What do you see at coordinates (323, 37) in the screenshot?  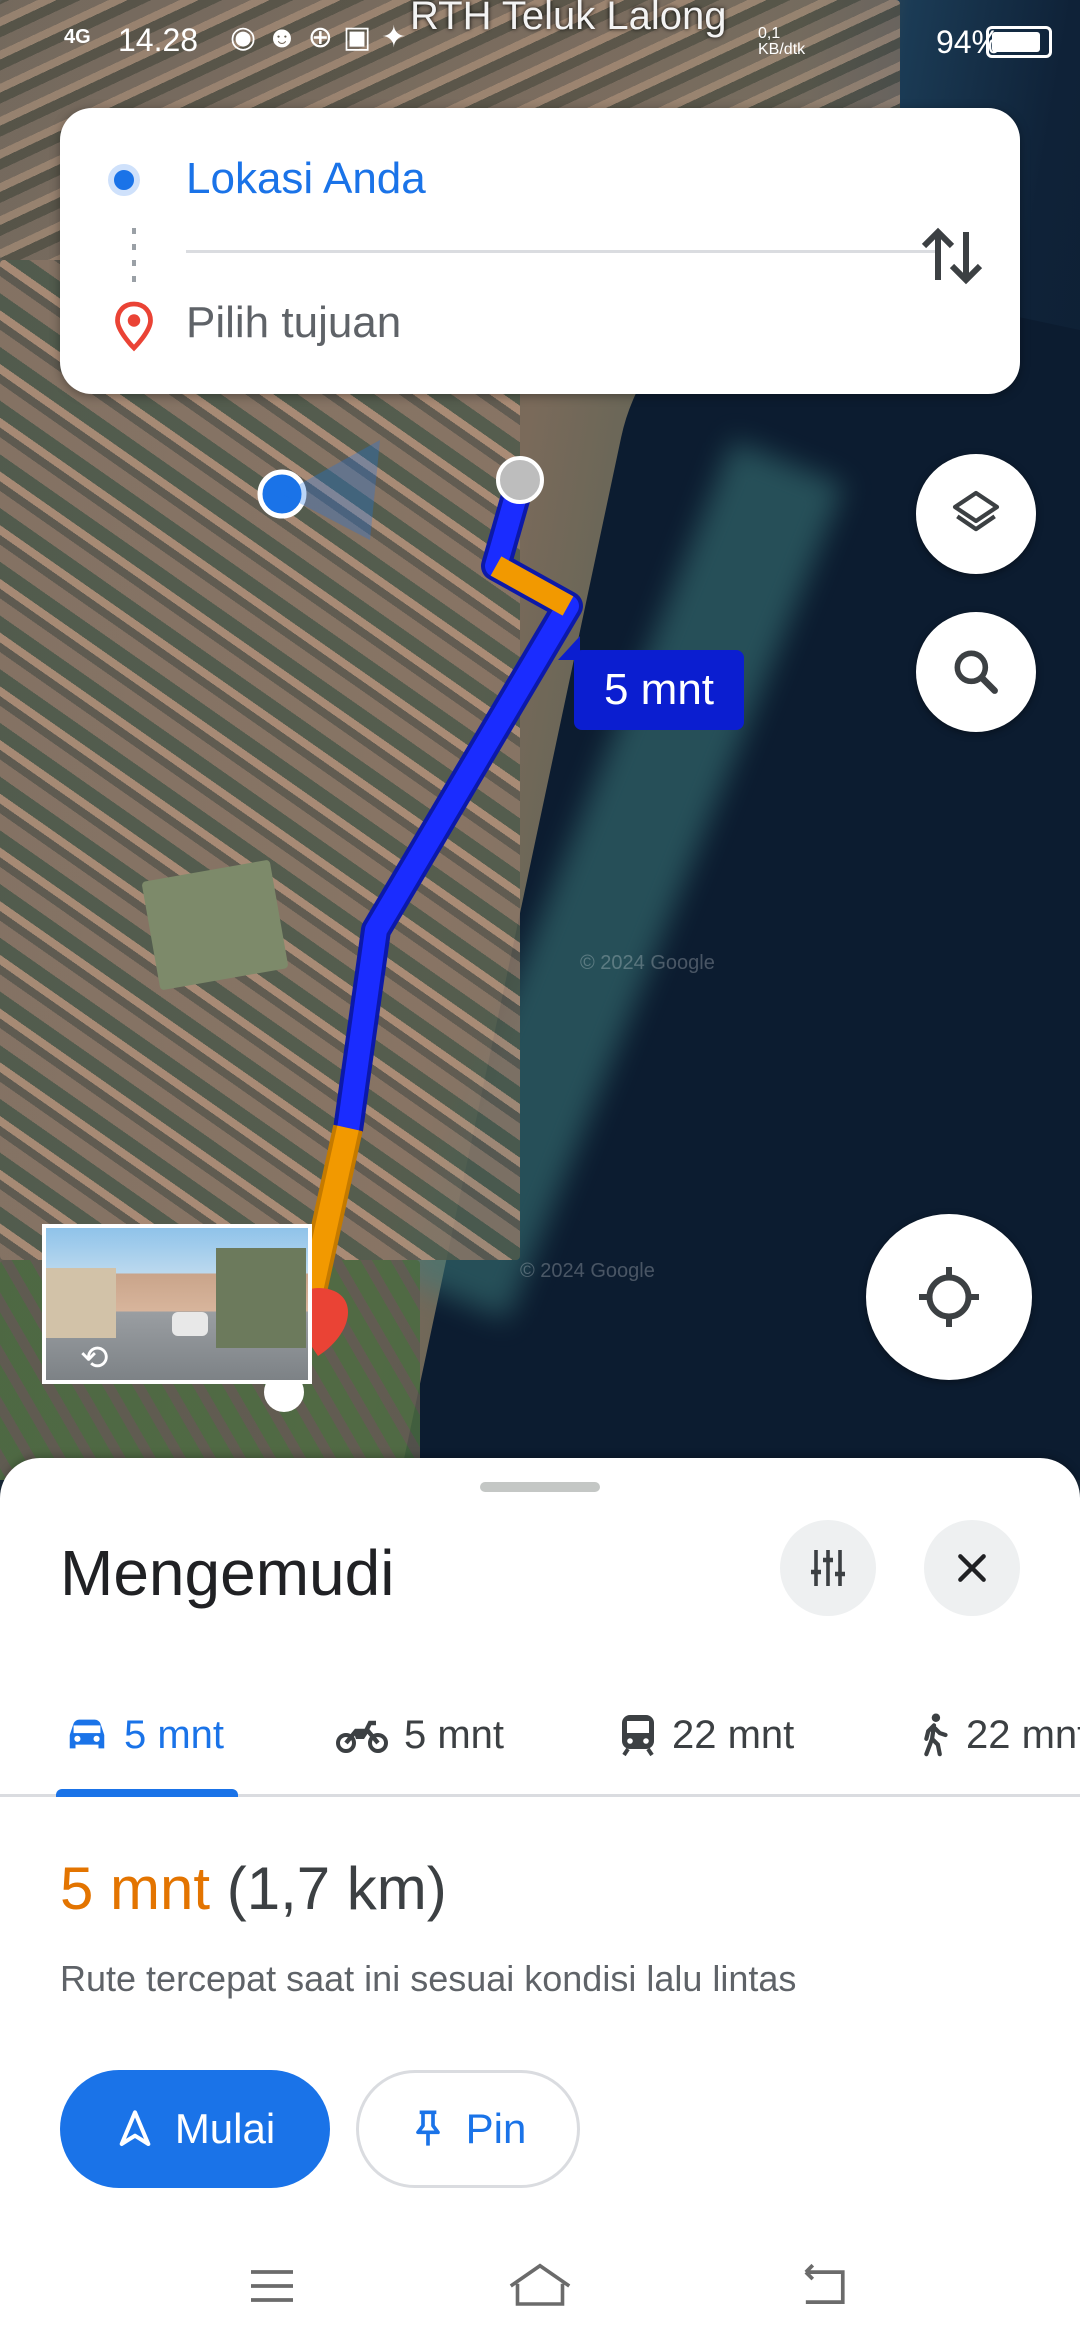 I see `notification-icons: ◉☻⊕▣✦` at bounding box center [323, 37].